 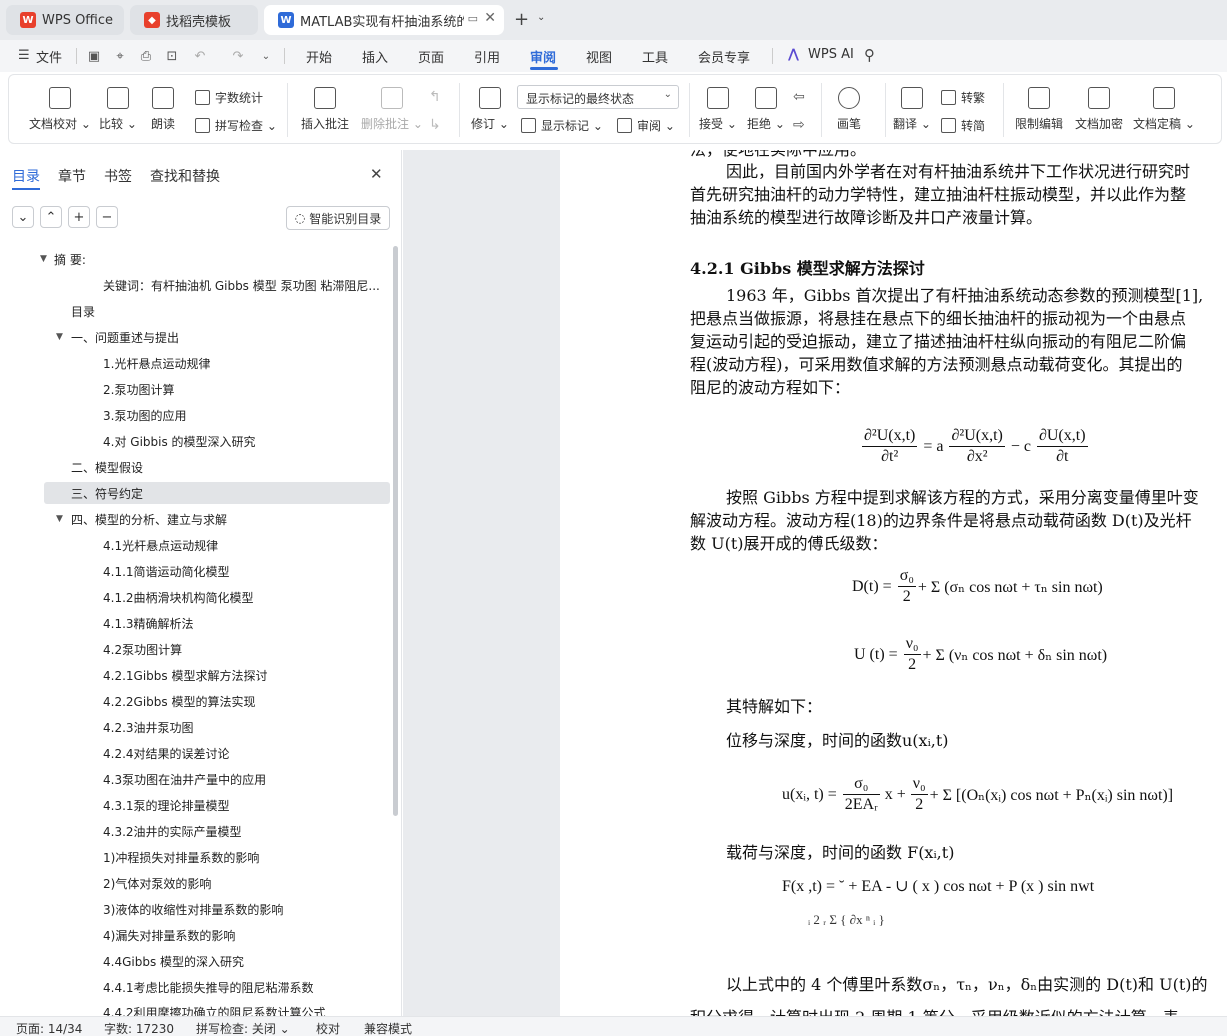 What do you see at coordinates (72, 176) in the screenshot?
I see `tab-chapters: 章节` at bounding box center [72, 176].